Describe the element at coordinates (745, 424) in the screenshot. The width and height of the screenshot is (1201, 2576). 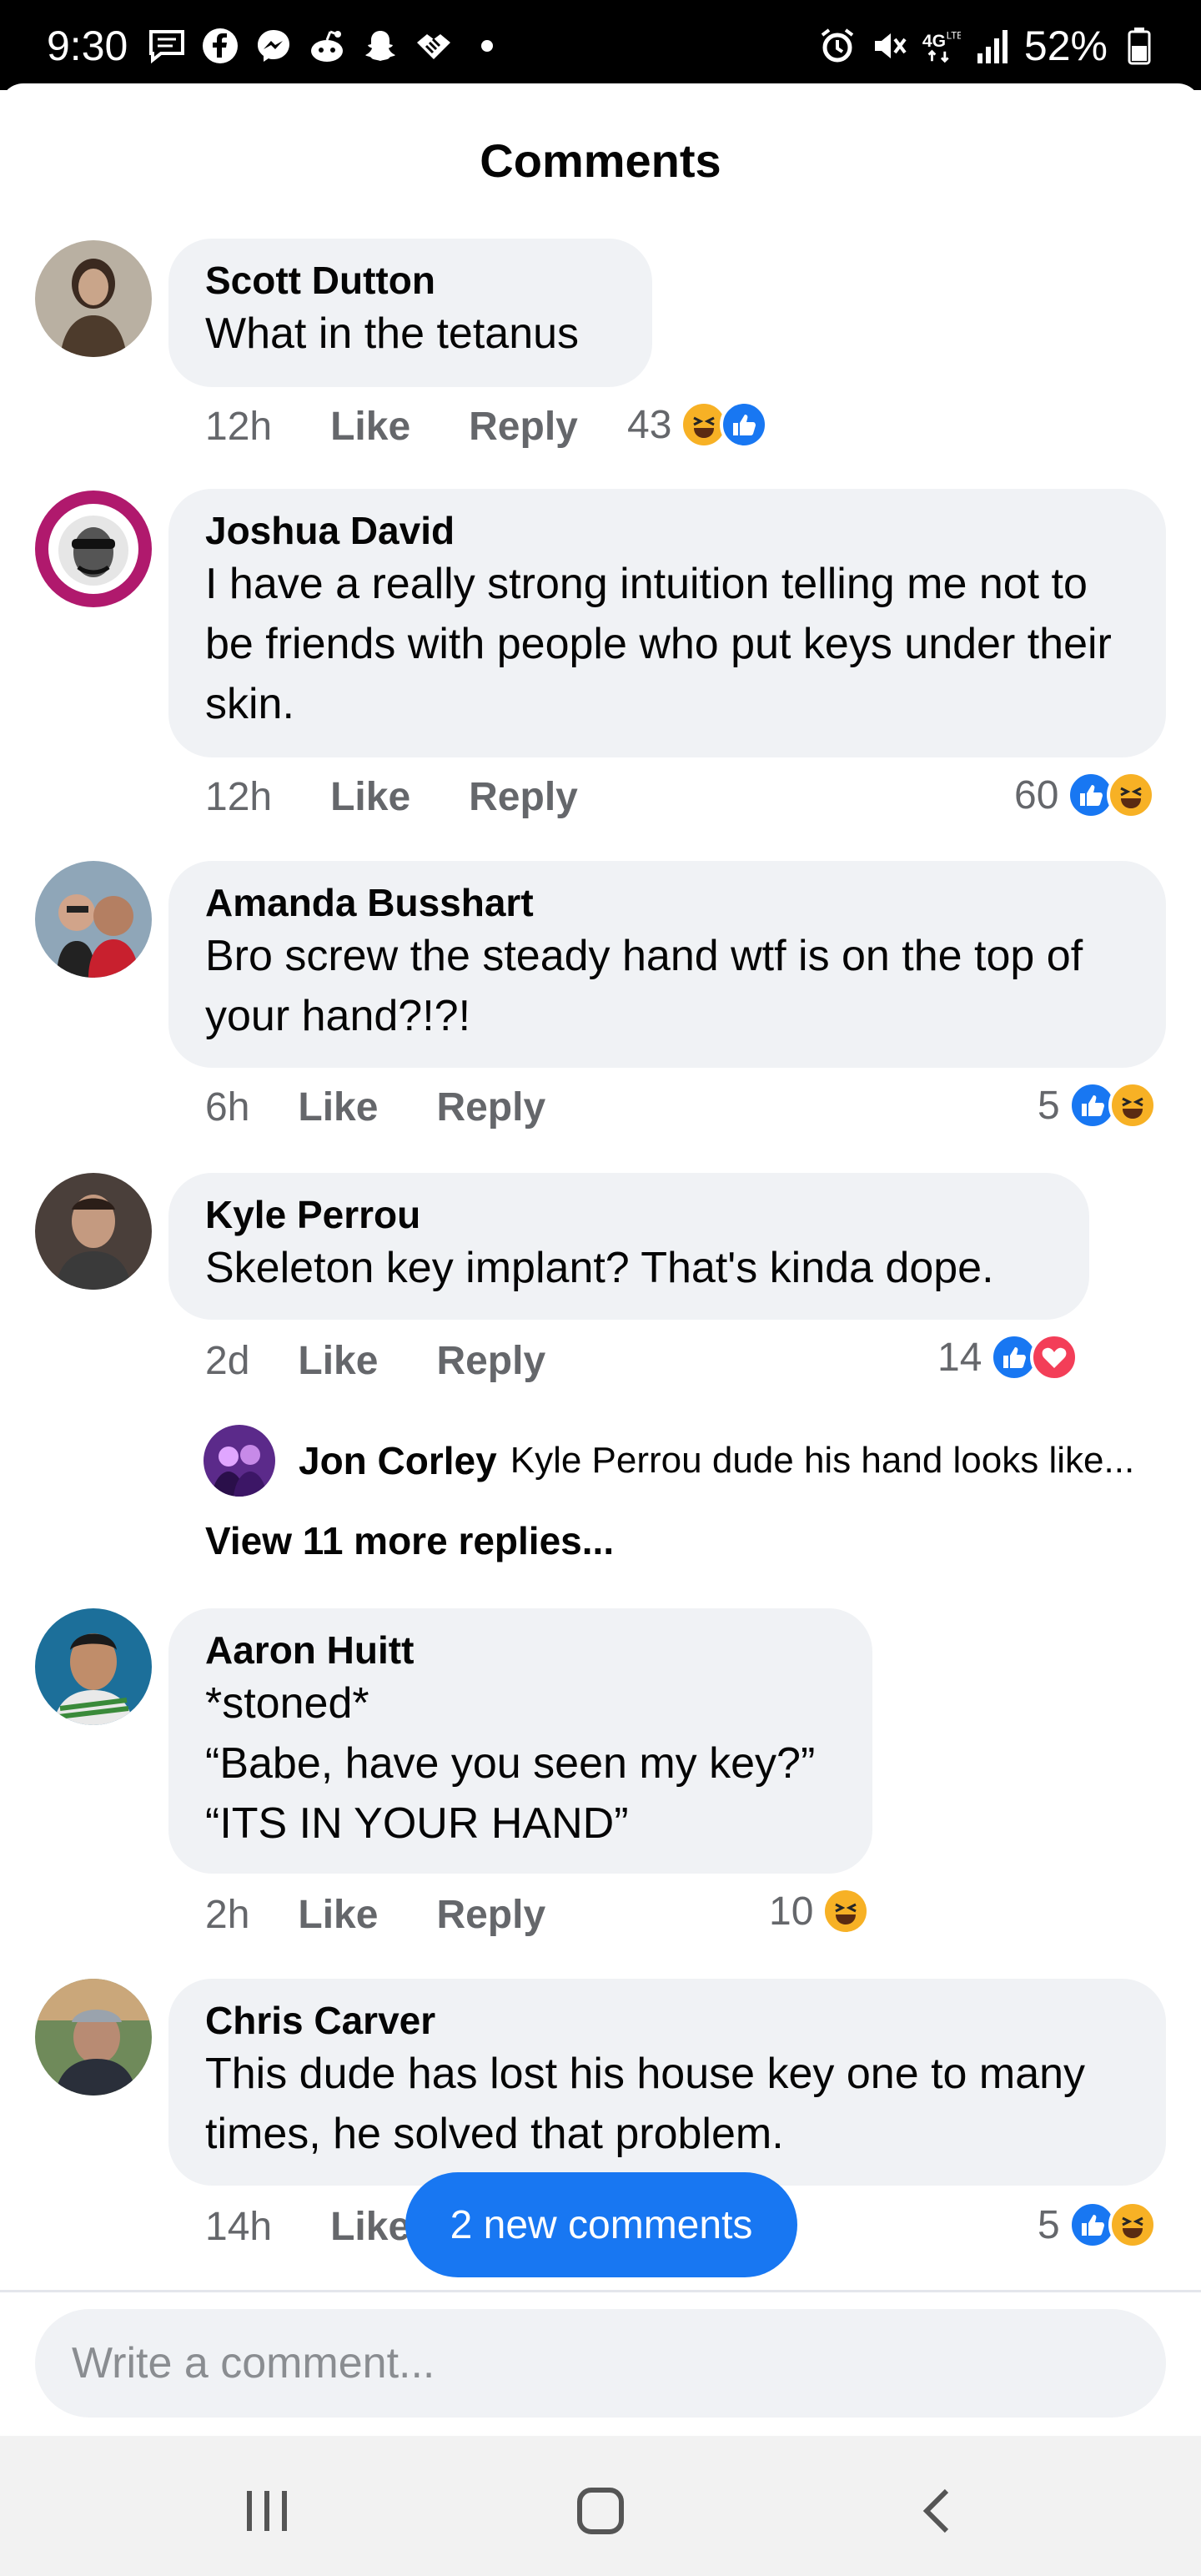
I see `like-reaction-icon` at that location.